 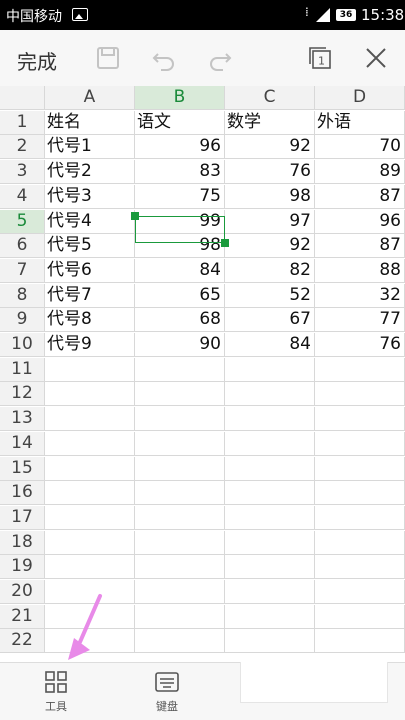 What do you see at coordinates (22, 567) in the screenshot?
I see `row-header: 19` at bounding box center [22, 567].